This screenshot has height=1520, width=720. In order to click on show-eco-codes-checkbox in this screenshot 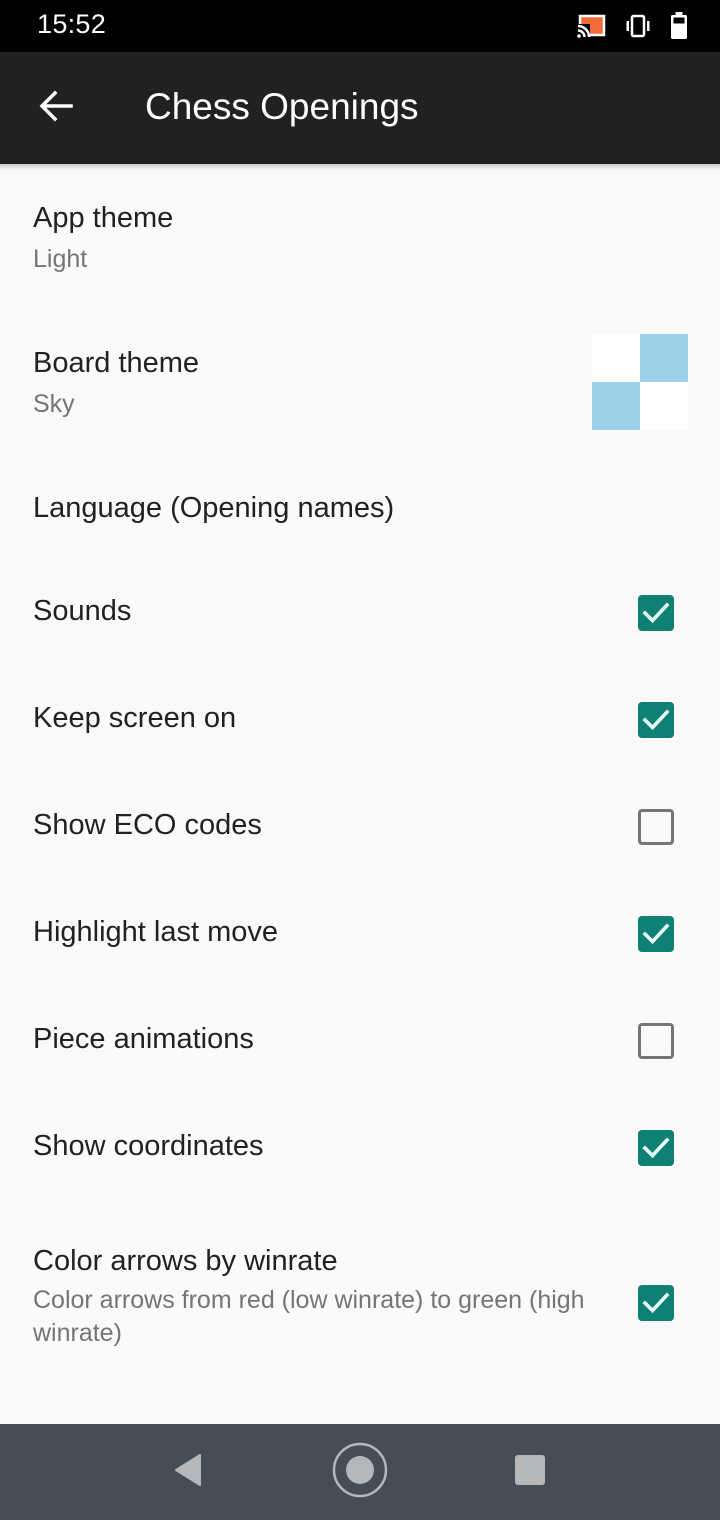, I will do `click(656, 827)`.